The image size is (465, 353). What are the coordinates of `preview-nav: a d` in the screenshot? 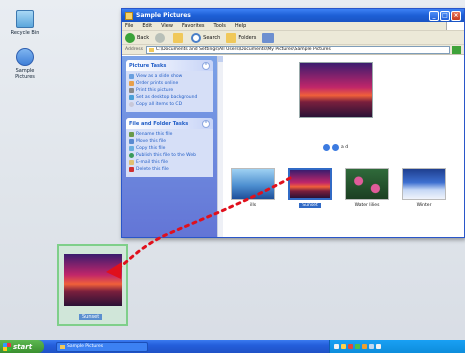 It's located at (335, 147).